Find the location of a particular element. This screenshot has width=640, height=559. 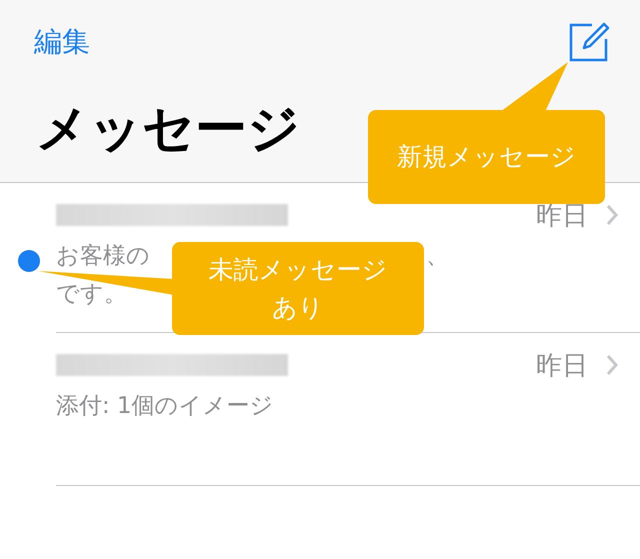

message-preview: 、 is located at coordinates (437, 256).